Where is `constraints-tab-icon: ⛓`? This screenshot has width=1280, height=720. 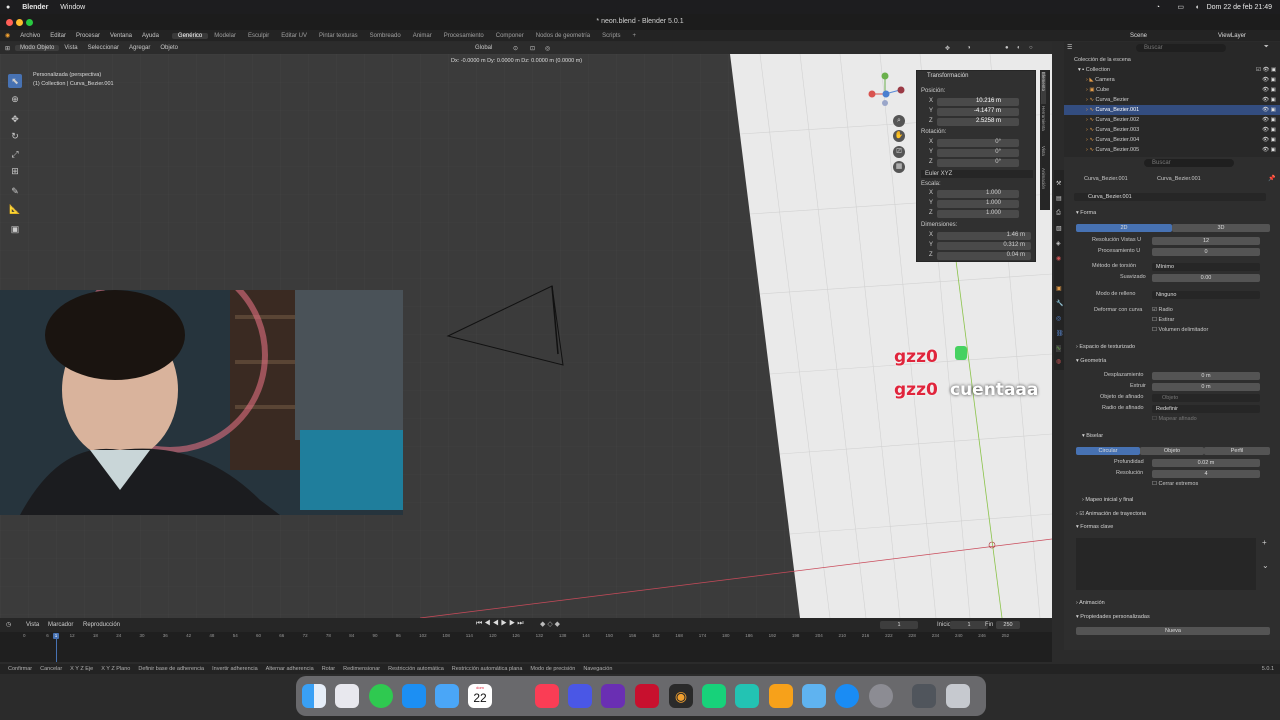 constraints-tab-icon: ⛓ is located at coordinates (1060, 333).